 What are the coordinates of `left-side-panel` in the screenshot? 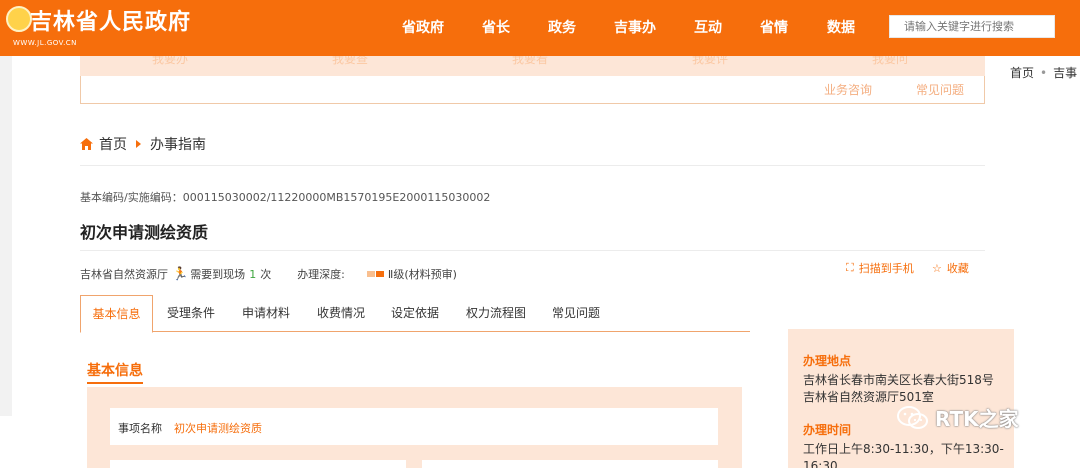 It's located at (6, 236).